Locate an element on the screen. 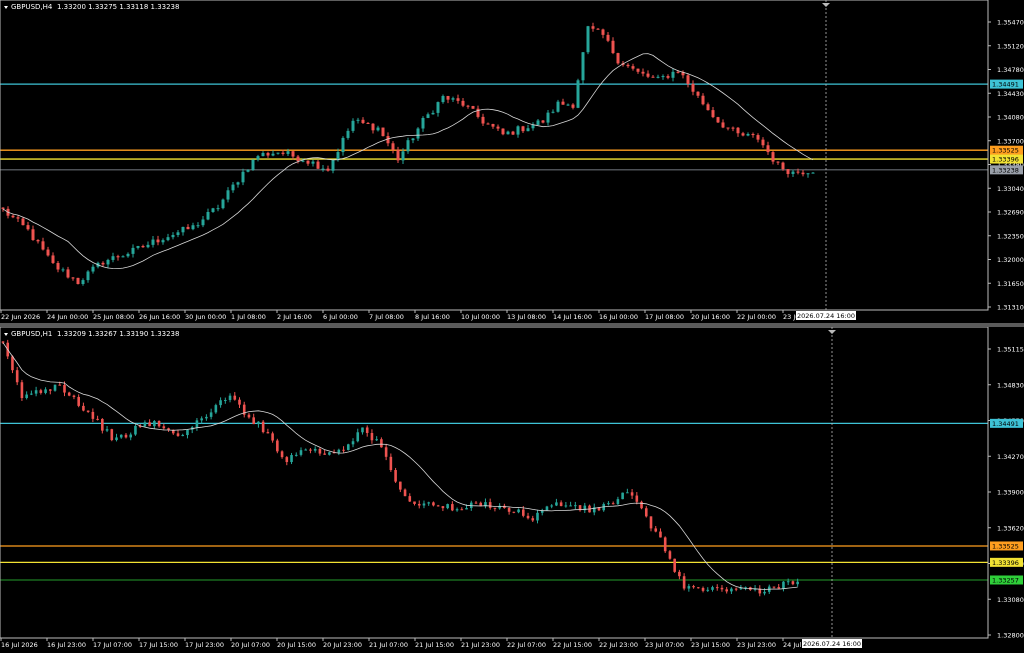  price-axis-label: 1.33900 is located at coordinates (1010, 493).